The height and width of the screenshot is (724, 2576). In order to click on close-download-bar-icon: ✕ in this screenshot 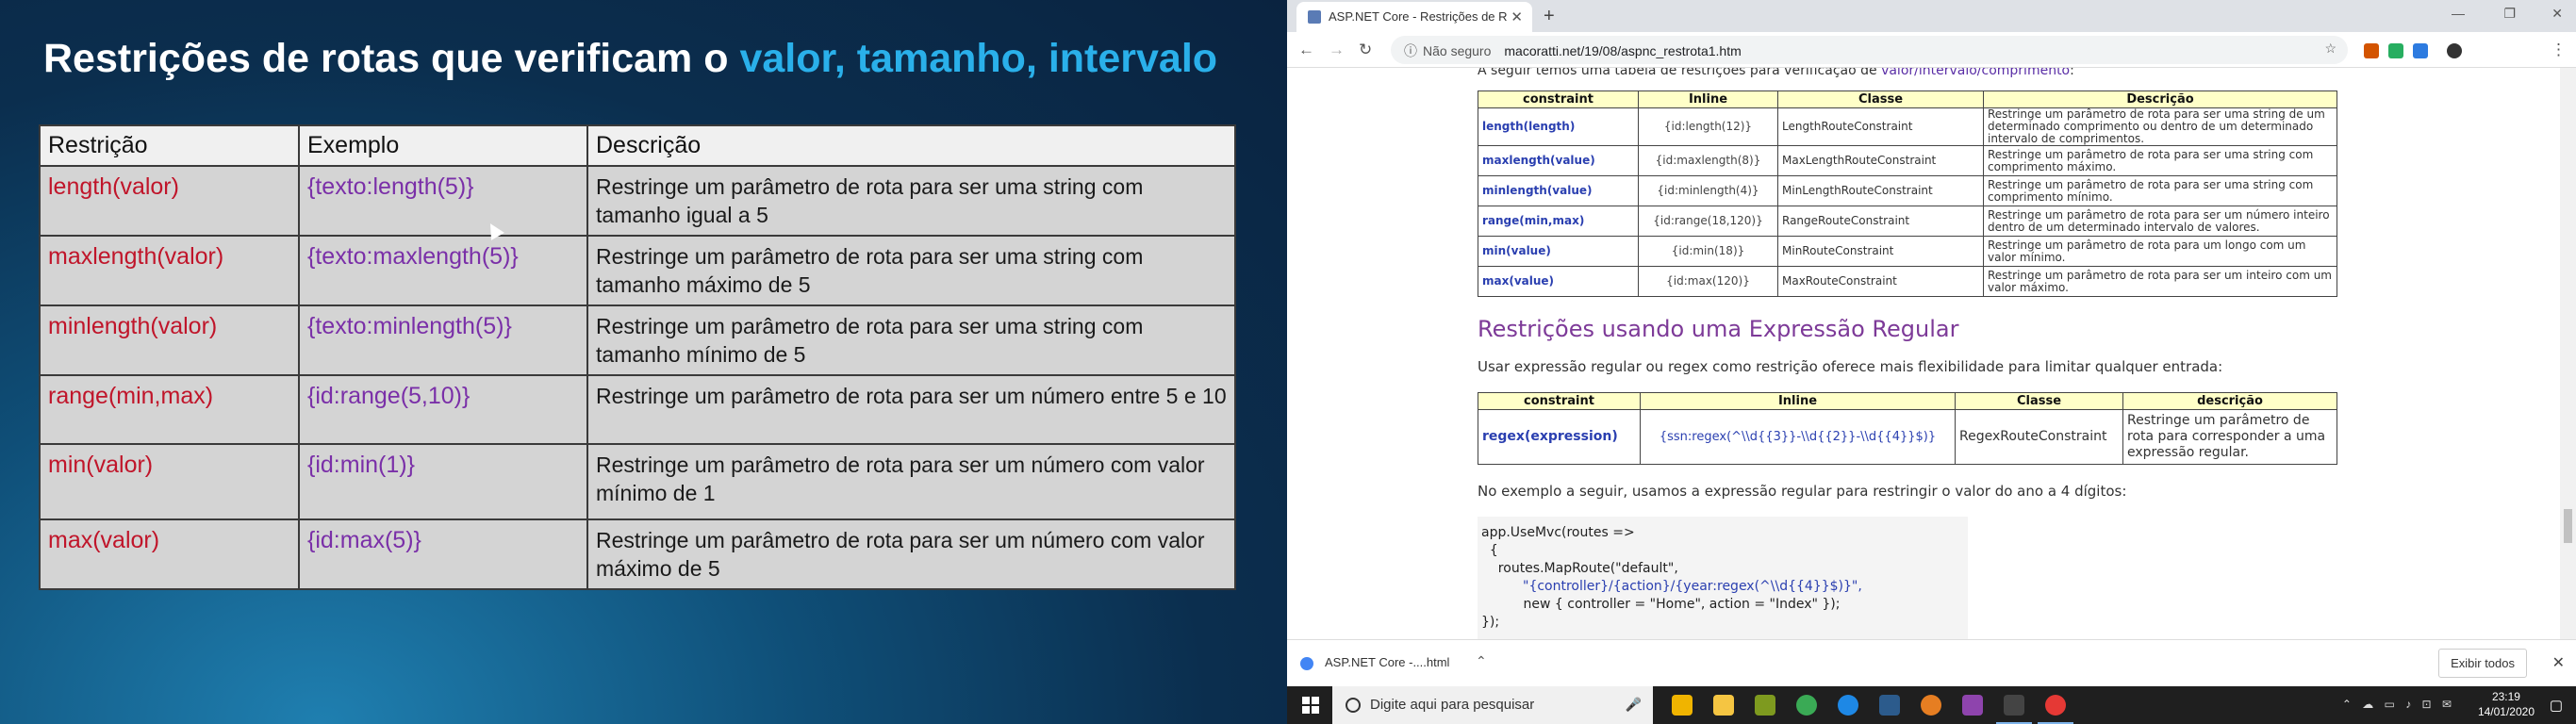, I will do `click(2558, 662)`.